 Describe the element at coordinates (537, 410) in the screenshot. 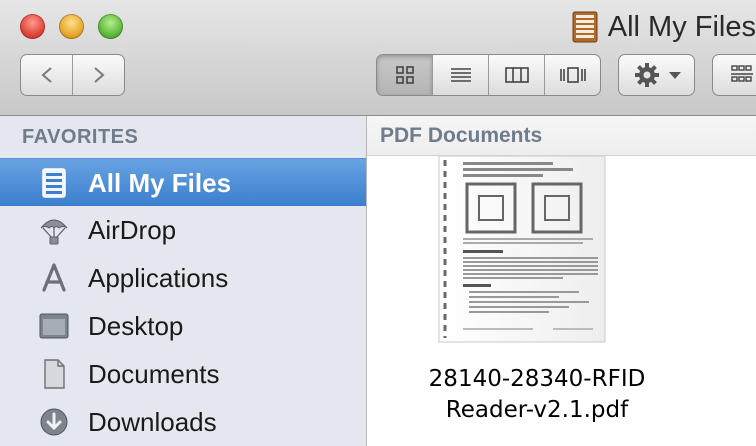

I see `file-name-line: Reader-v2.1.pdf` at that location.